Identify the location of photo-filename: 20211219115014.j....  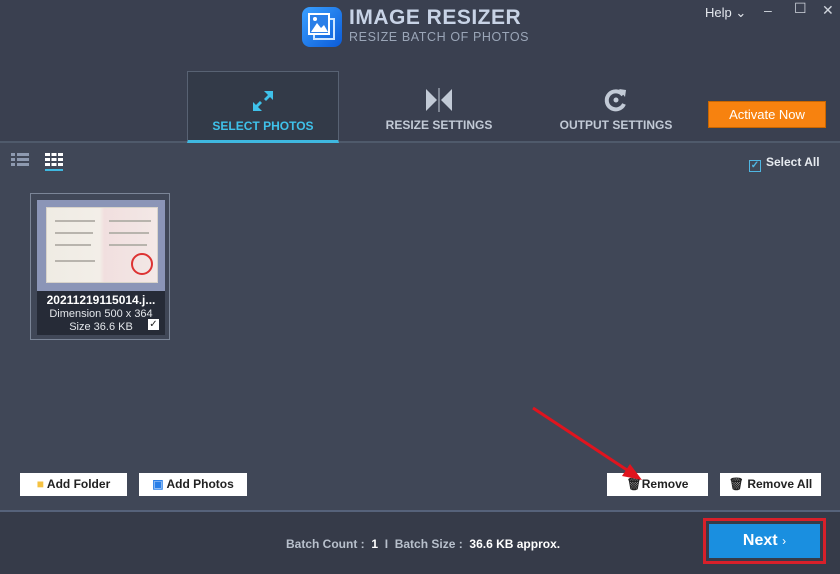
(101, 300).